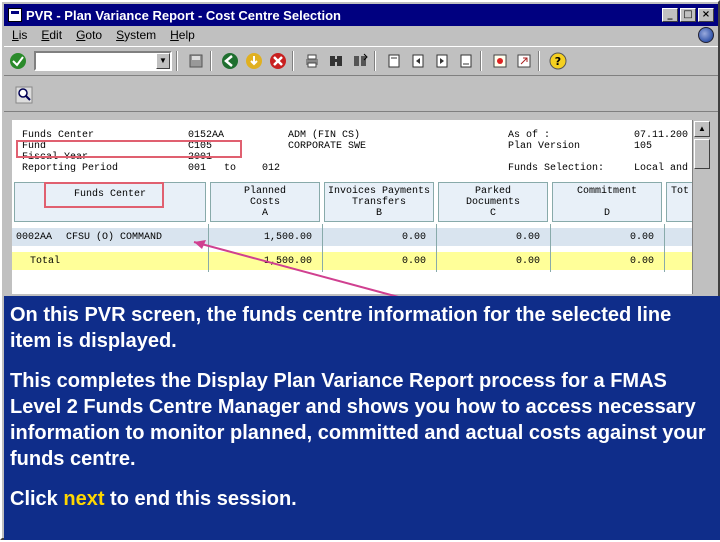 The height and width of the screenshot is (542, 720). I want to click on total-label: Total, so click(45, 261).